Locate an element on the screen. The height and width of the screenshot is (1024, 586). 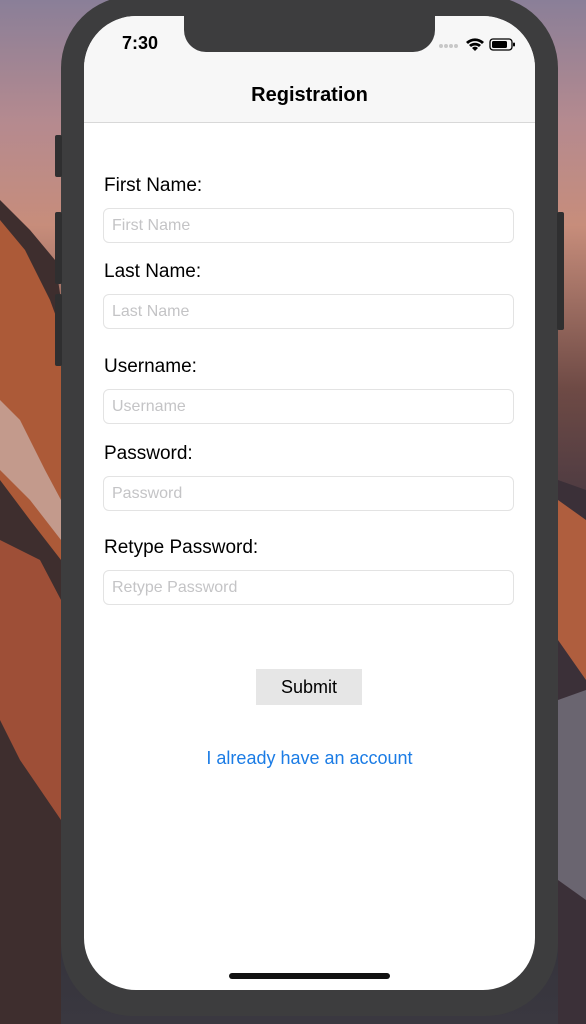
first-name-label: First Name: is located at coordinates (153, 185).